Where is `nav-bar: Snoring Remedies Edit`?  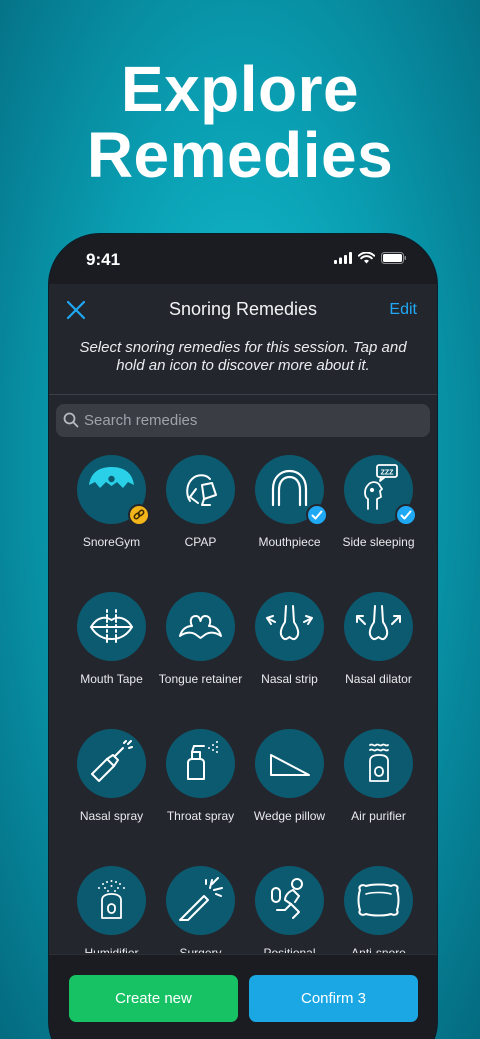 nav-bar: Snoring Remedies Edit is located at coordinates (243, 310).